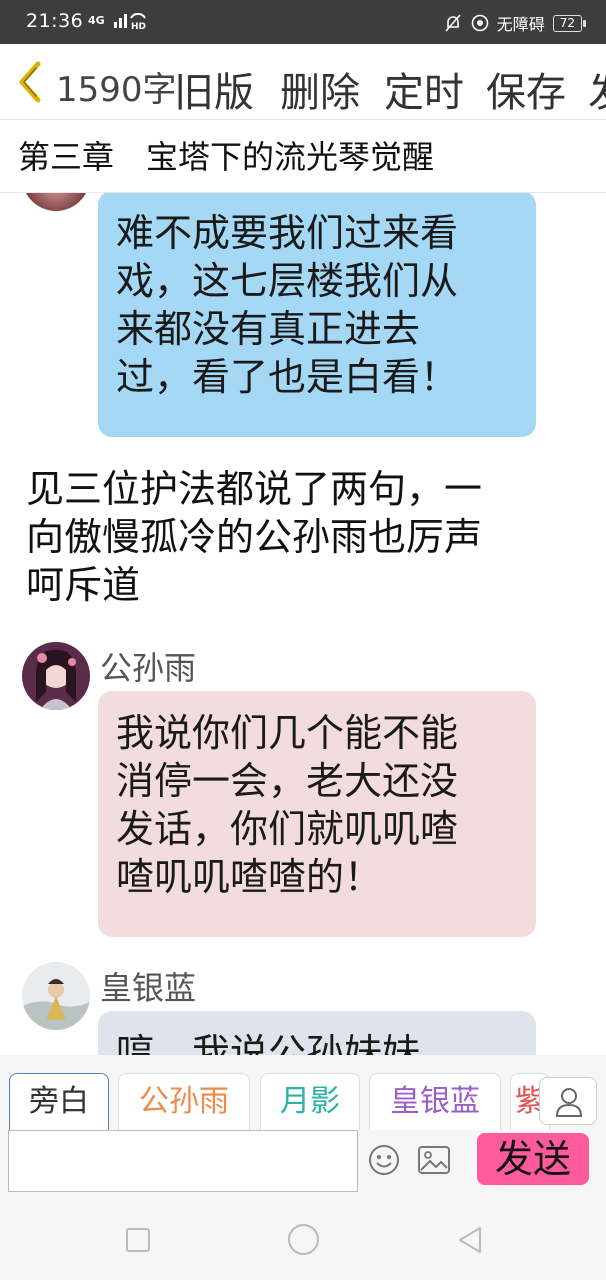  I want to click on role-tab-narrator: 旁白, so click(59, 1102).